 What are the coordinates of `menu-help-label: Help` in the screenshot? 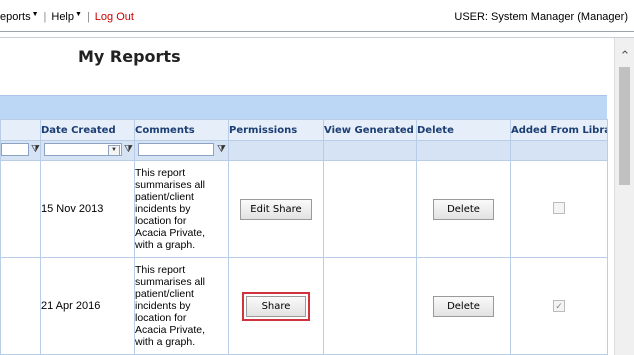 It's located at (62, 17).